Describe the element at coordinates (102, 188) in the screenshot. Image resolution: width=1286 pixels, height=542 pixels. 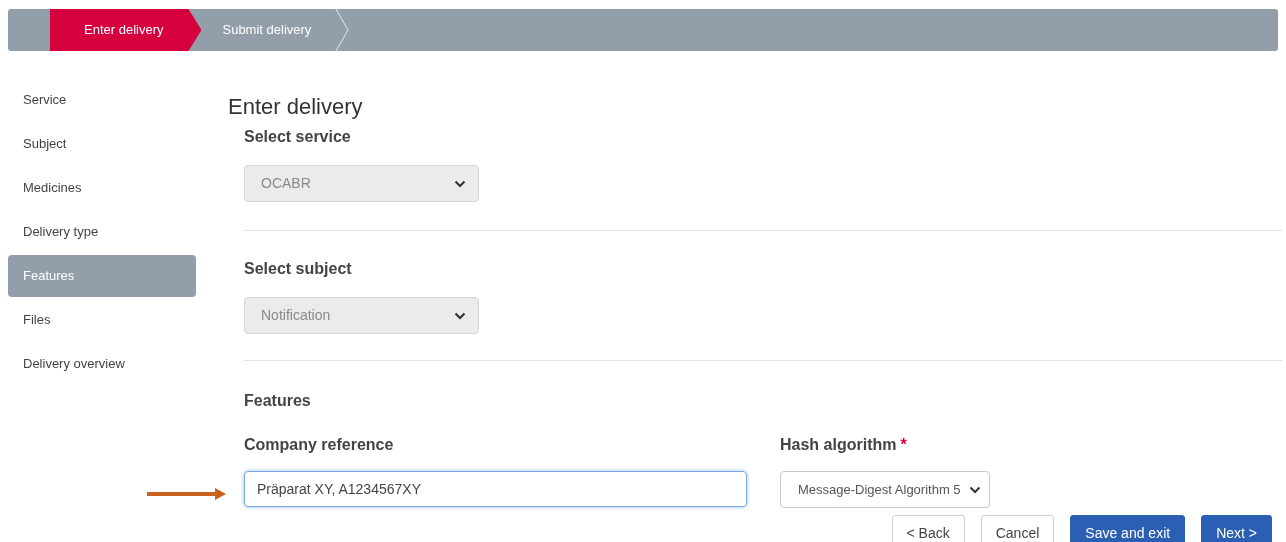
I see `sidebar-item: Medicines` at that location.